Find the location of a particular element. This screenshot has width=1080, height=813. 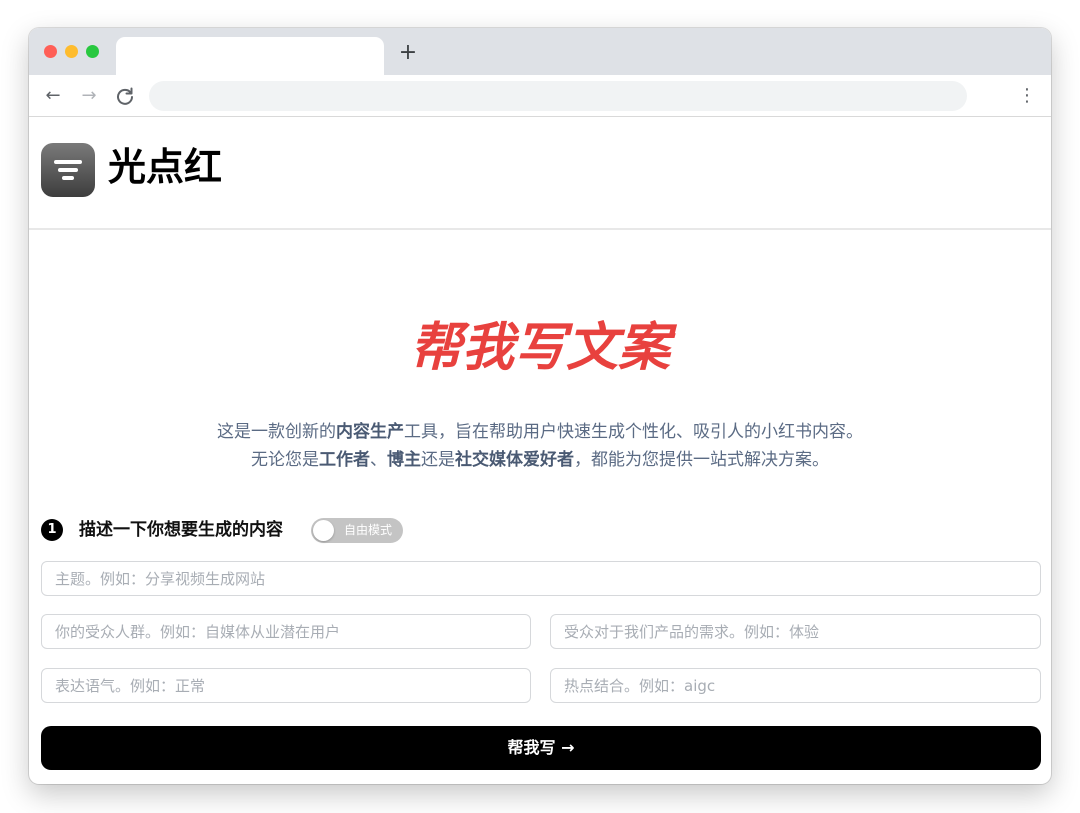

reload-icon-glyph is located at coordinates (125, 96).